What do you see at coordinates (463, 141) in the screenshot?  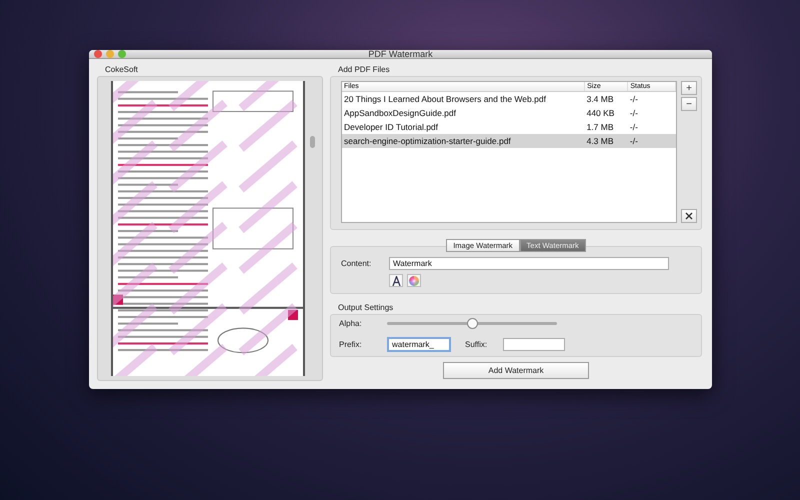 I see `table-cell: search-engine-optimization-starter-guide.pdf` at bounding box center [463, 141].